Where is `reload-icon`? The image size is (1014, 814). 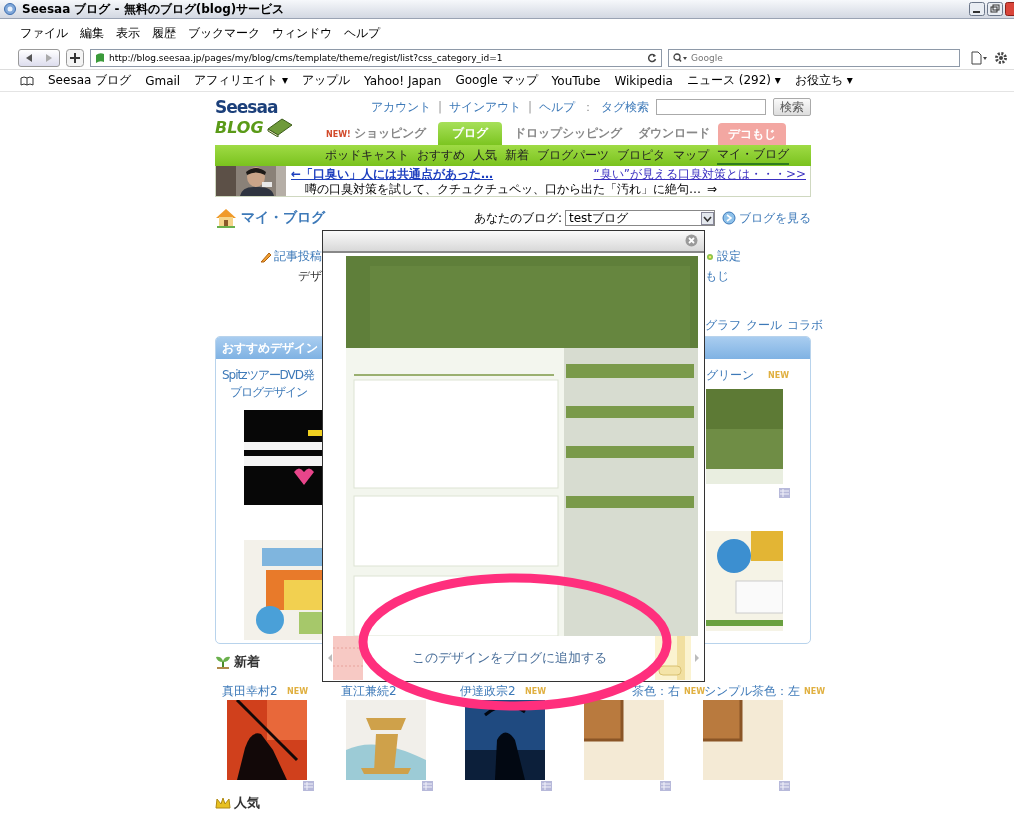 reload-icon is located at coordinates (652, 57).